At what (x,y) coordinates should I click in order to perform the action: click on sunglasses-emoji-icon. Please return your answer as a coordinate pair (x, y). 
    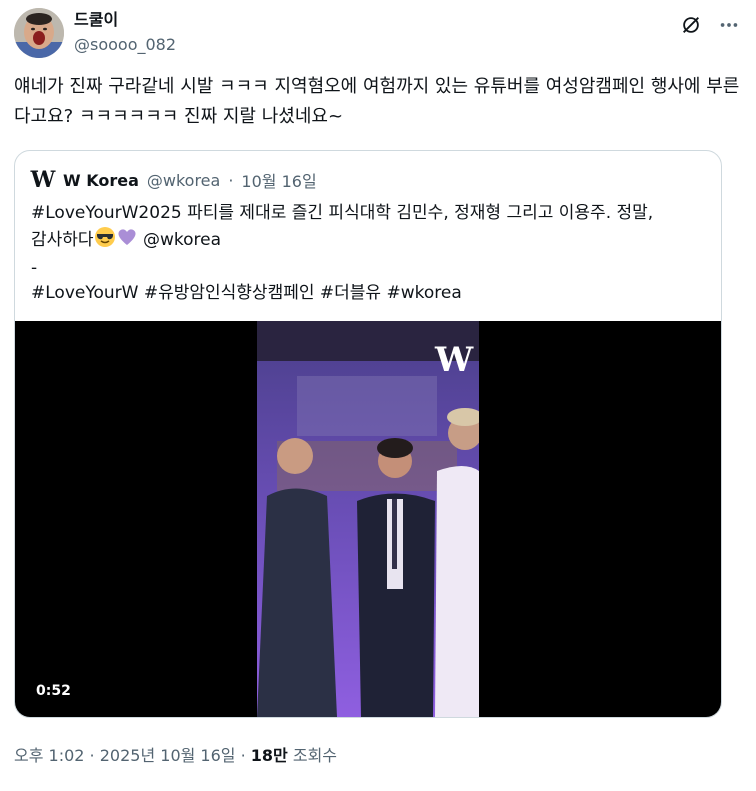
    Looking at the image, I should click on (105, 241).